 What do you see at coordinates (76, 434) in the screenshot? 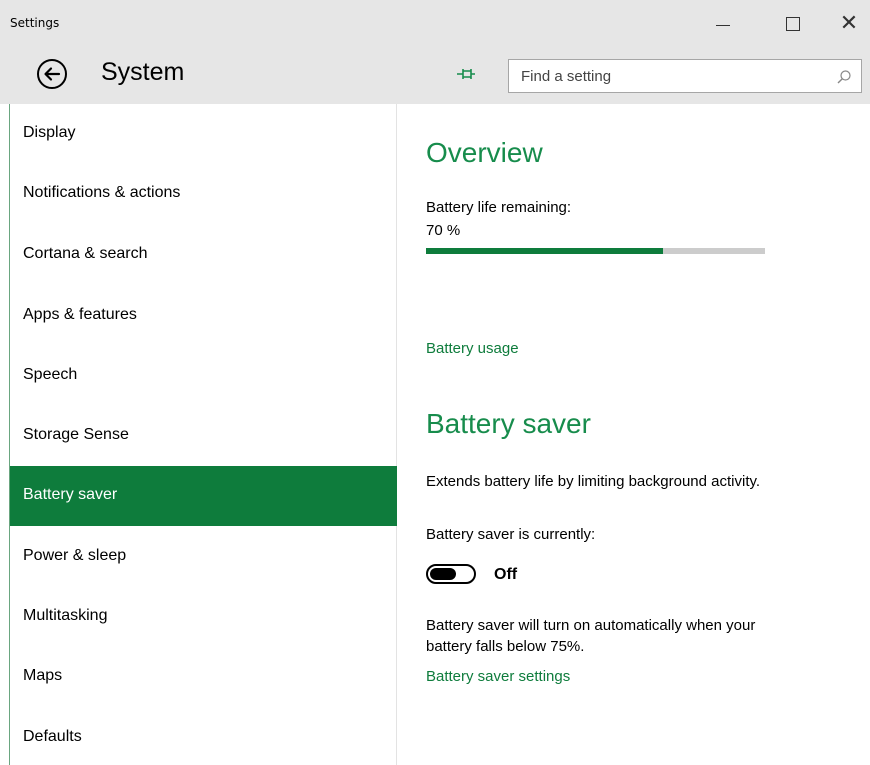
I see `sidebar-item-label: Storage Sense` at bounding box center [76, 434].